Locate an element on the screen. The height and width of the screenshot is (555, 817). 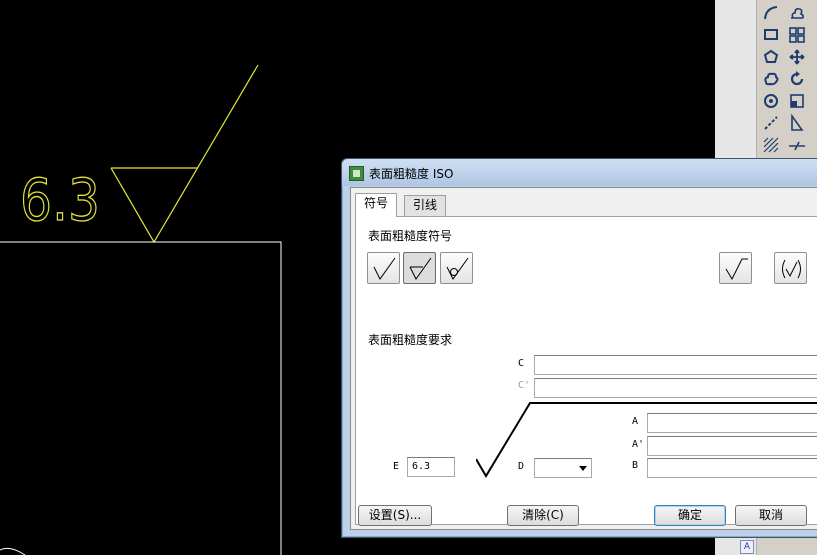
field-a-prime-input is located at coordinates (732, 446).